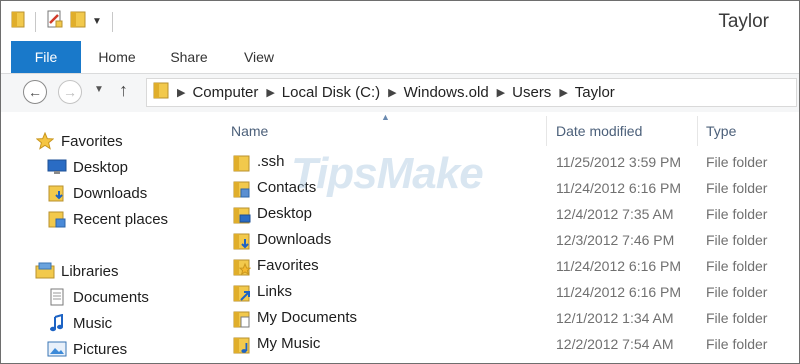 This screenshot has width=800, height=364. Describe the element at coordinates (117, 57) in the screenshot. I see `tab-home: Home` at that location.